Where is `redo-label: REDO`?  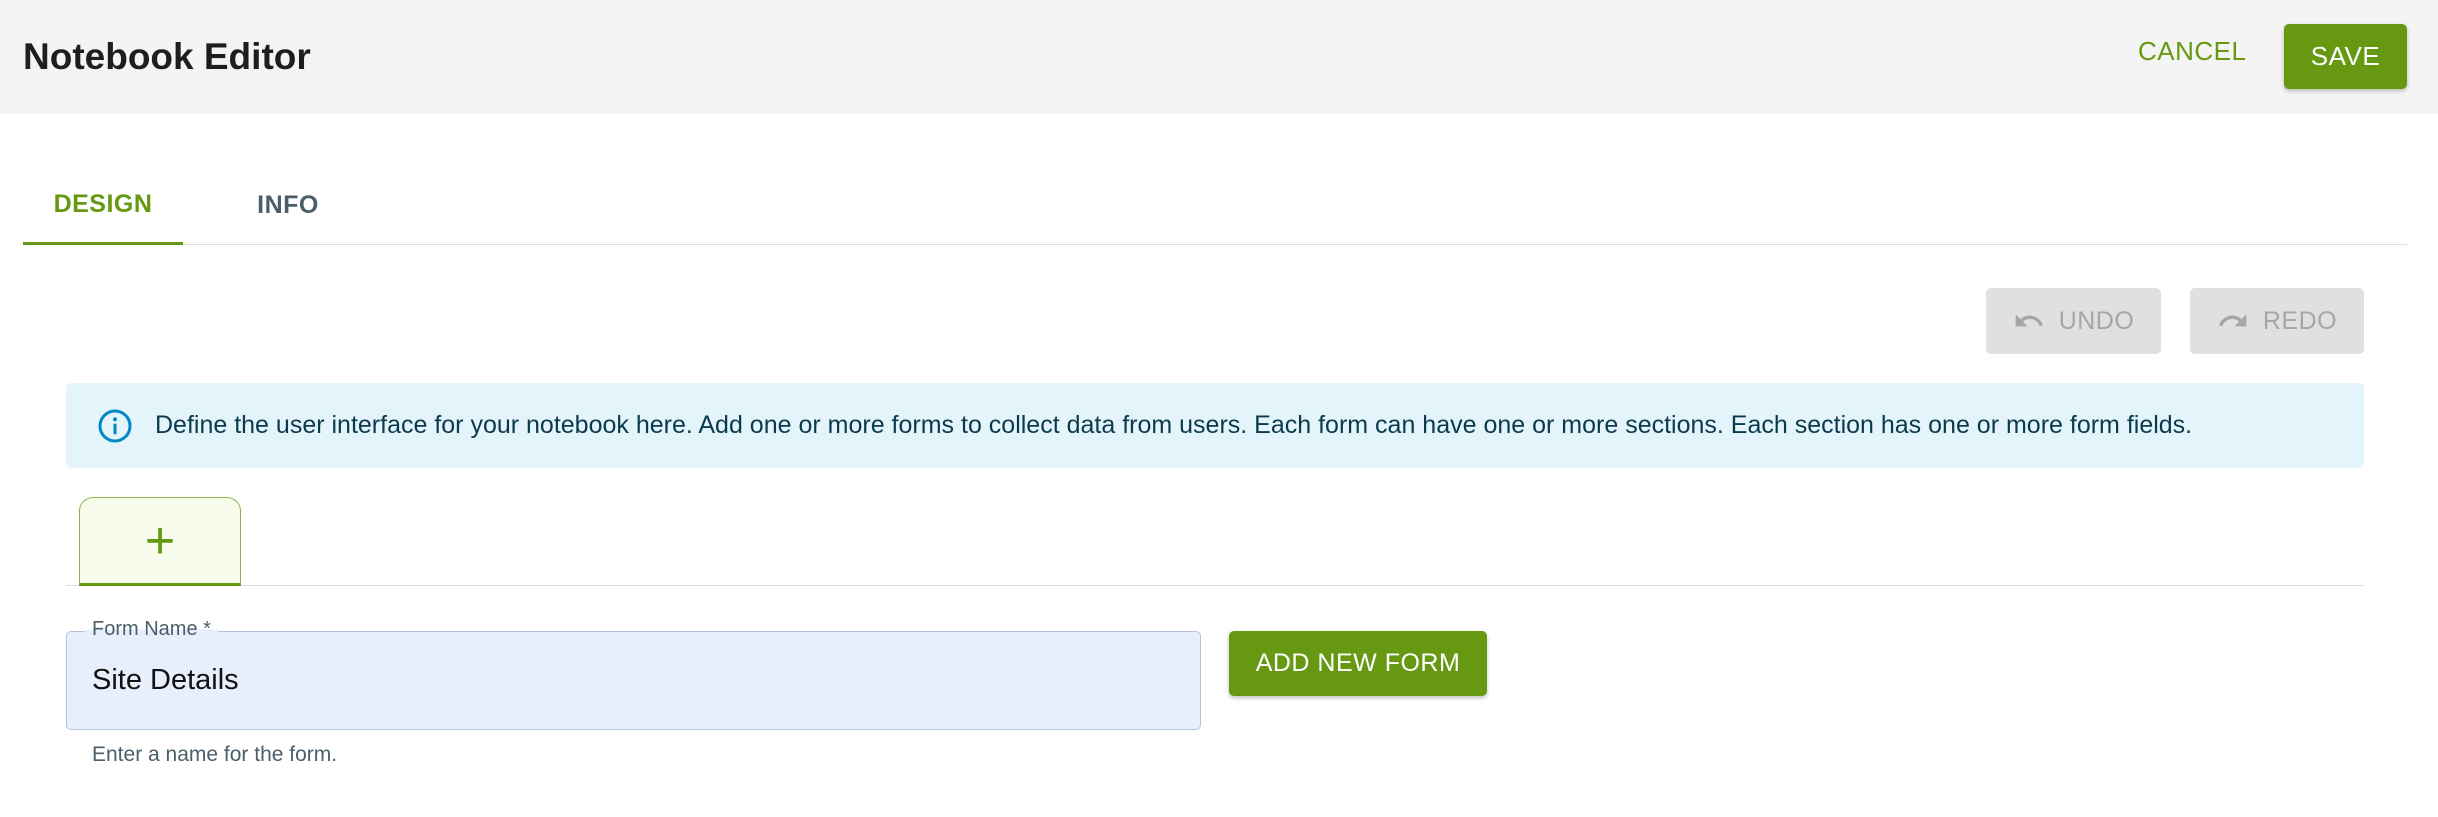 redo-label: REDO is located at coordinates (2300, 320).